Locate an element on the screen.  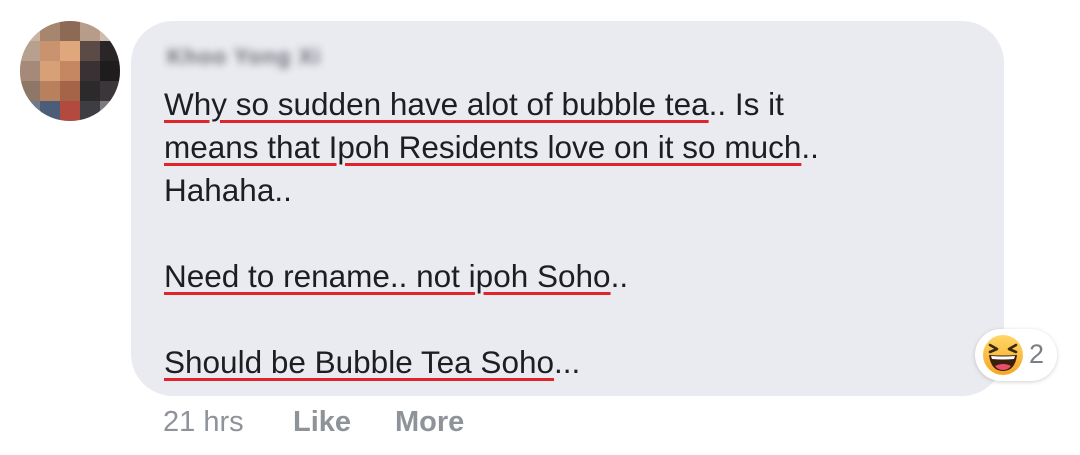
misspelled-text: Need to rename.. not ipoh Soho is located at coordinates (387, 276).